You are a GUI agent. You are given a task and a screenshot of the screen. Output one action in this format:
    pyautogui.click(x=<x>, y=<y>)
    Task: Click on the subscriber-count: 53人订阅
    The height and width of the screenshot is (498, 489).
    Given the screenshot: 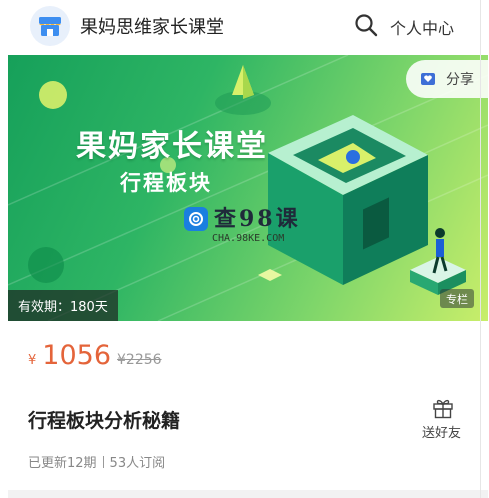 What is the action you would take?
    pyautogui.click(x=137, y=463)
    